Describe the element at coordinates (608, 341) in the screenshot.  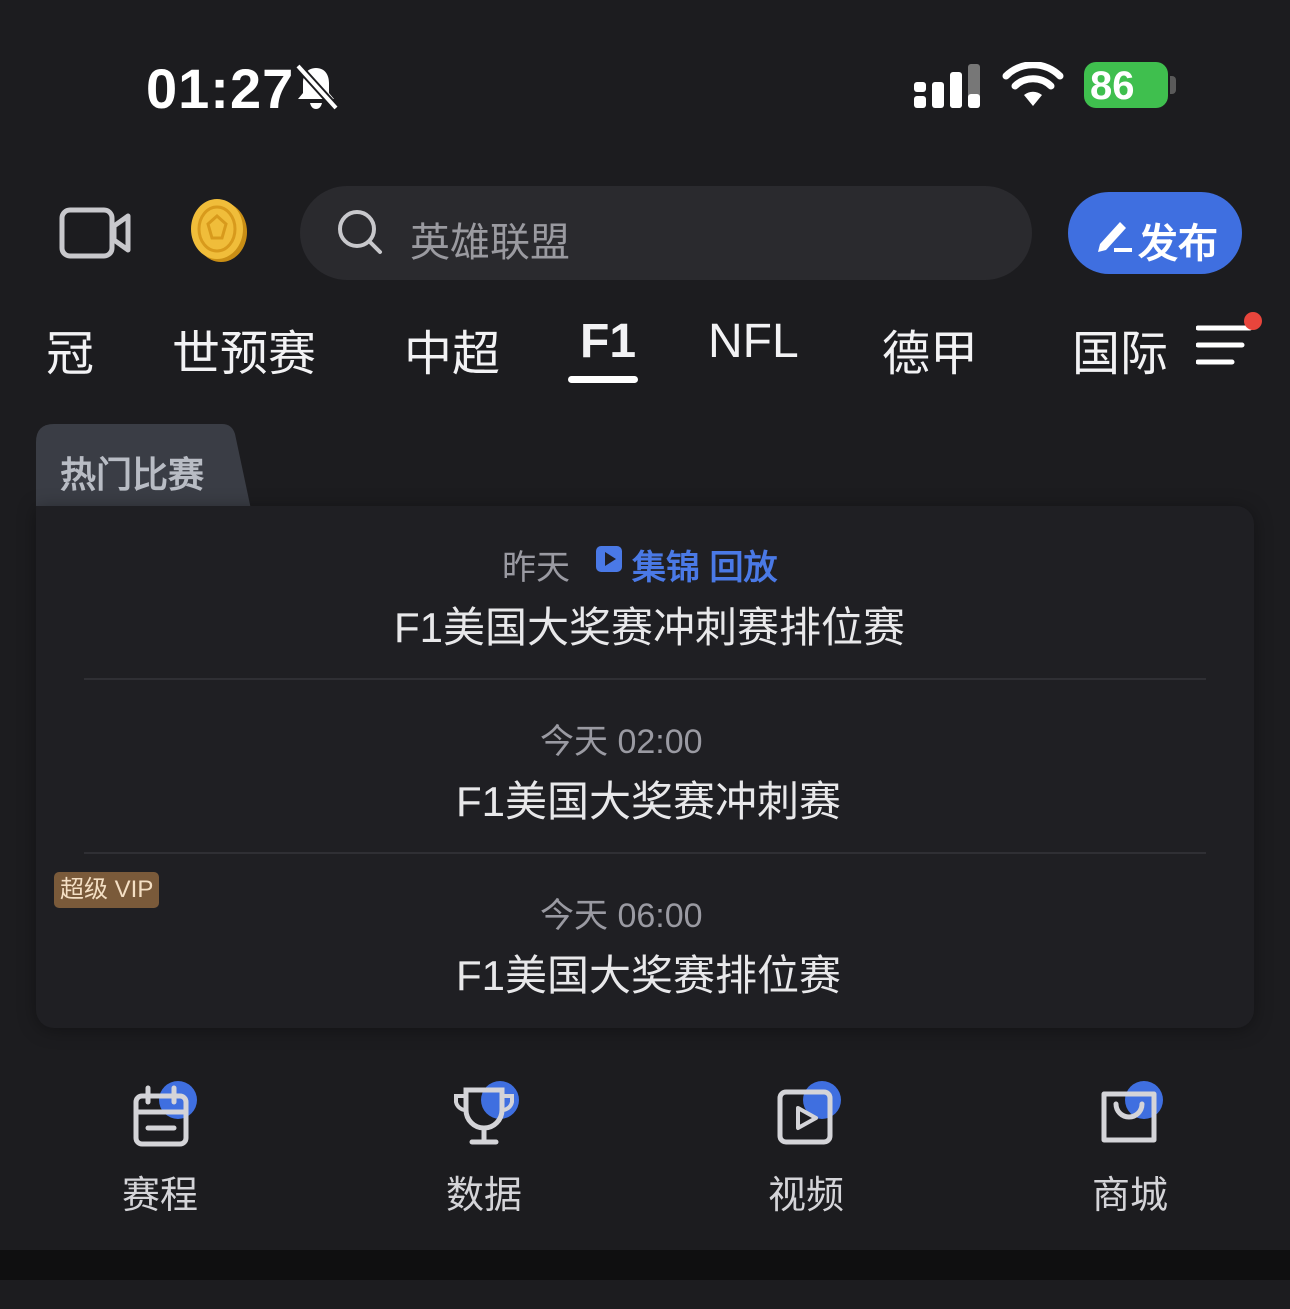
I see `tab-f1: F1` at that location.